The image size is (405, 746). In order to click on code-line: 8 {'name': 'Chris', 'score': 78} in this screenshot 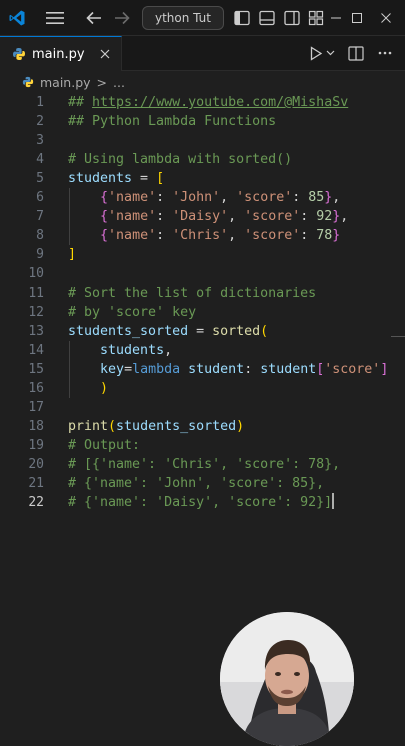, I will do `click(202, 235)`.